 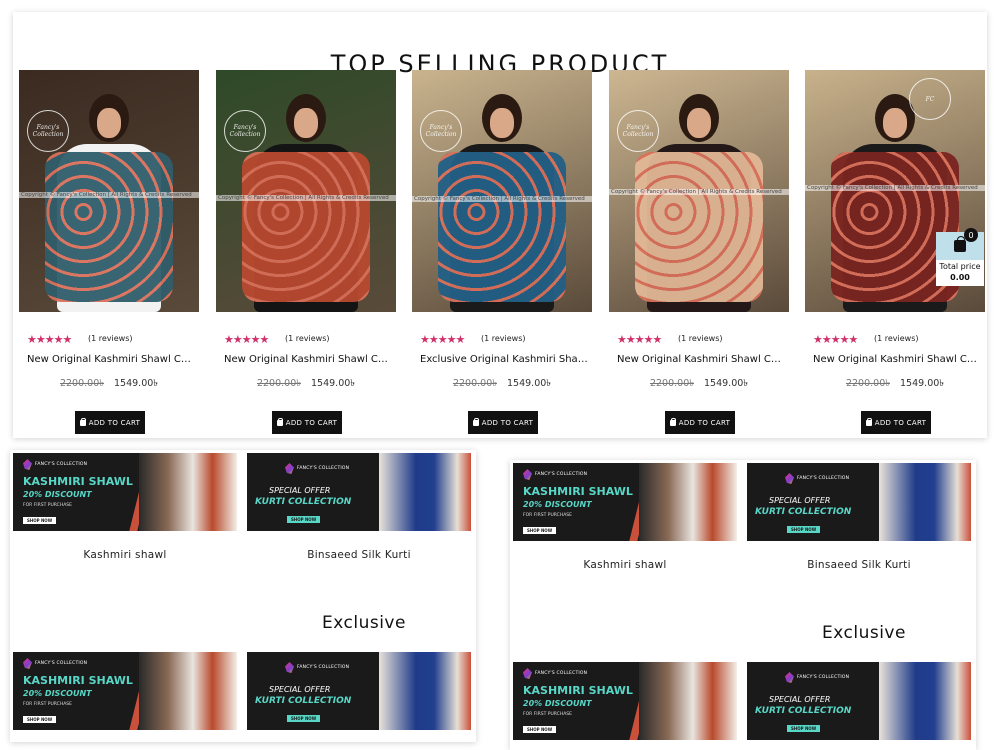 What do you see at coordinates (306, 227) in the screenshot?
I see `shawl-pattern` at bounding box center [306, 227].